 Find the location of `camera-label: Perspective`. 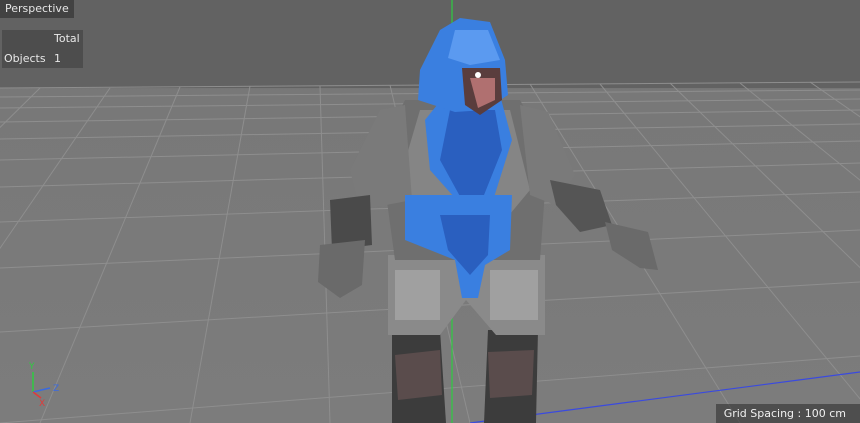

camera-label: Perspective is located at coordinates (37, 9).